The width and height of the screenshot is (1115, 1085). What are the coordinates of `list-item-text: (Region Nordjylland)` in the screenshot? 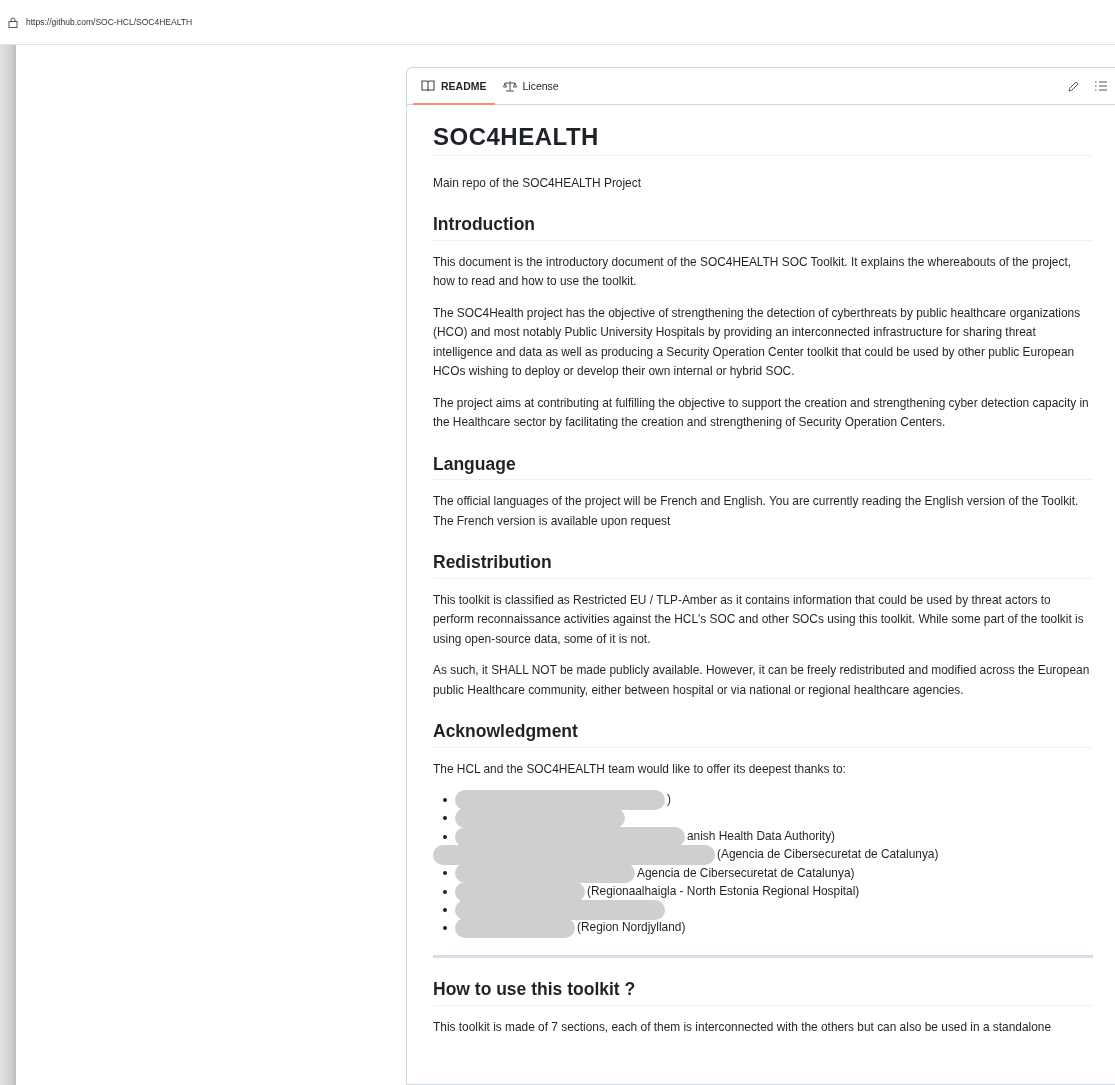 It's located at (631, 928).